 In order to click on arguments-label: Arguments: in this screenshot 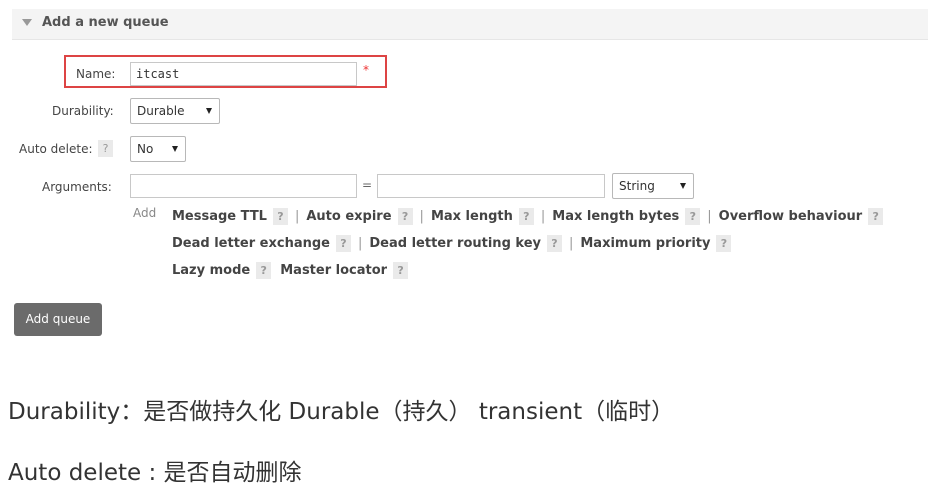, I will do `click(77, 187)`.